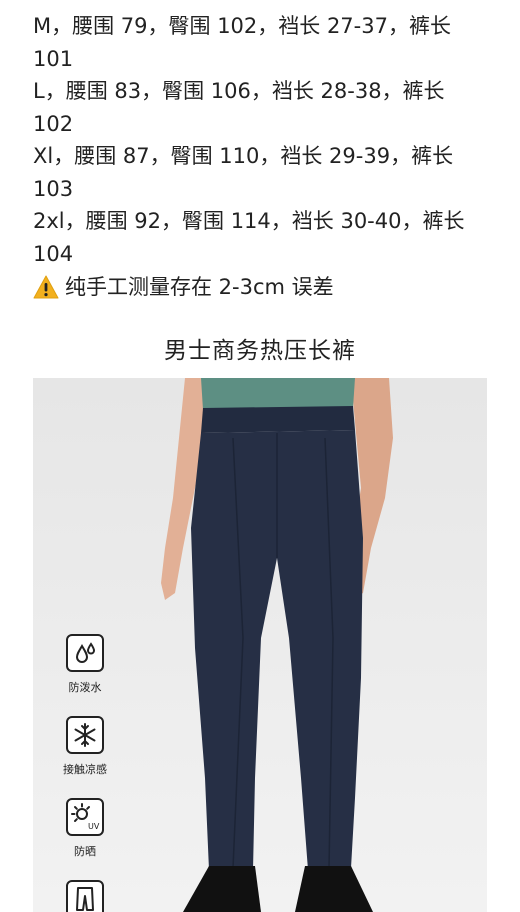 Image resolution: width=520 pixels, height=912 pixels. What do you see at coordinates (85, 817) in the screenshot?
I see `uv-sun-icon: UV` at bounding box center [85, 817].